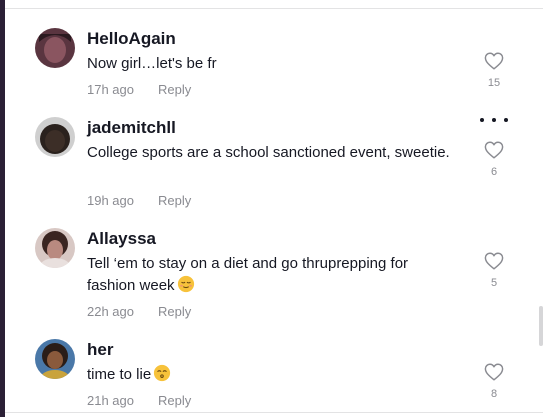 The width and height of the screenshot is (543, 417). Describe the element at coordinates (494, 83) in the screenshot. I see `like-count: 15` at that location.